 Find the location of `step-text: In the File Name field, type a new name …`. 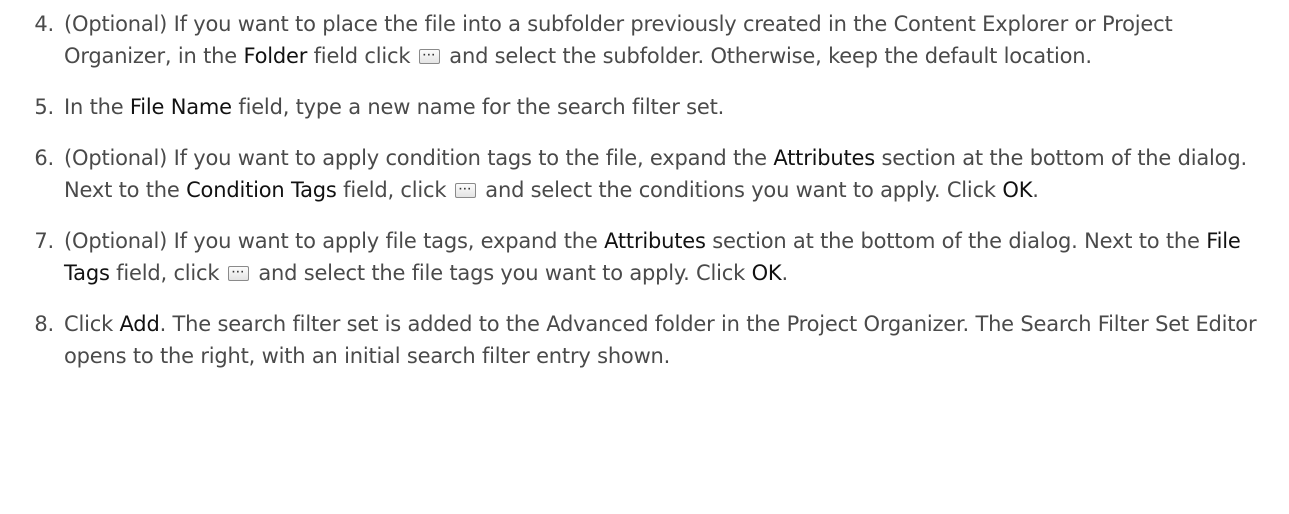

step-text: In the File Name field, type a new name … is located at coordinates (676, 107).